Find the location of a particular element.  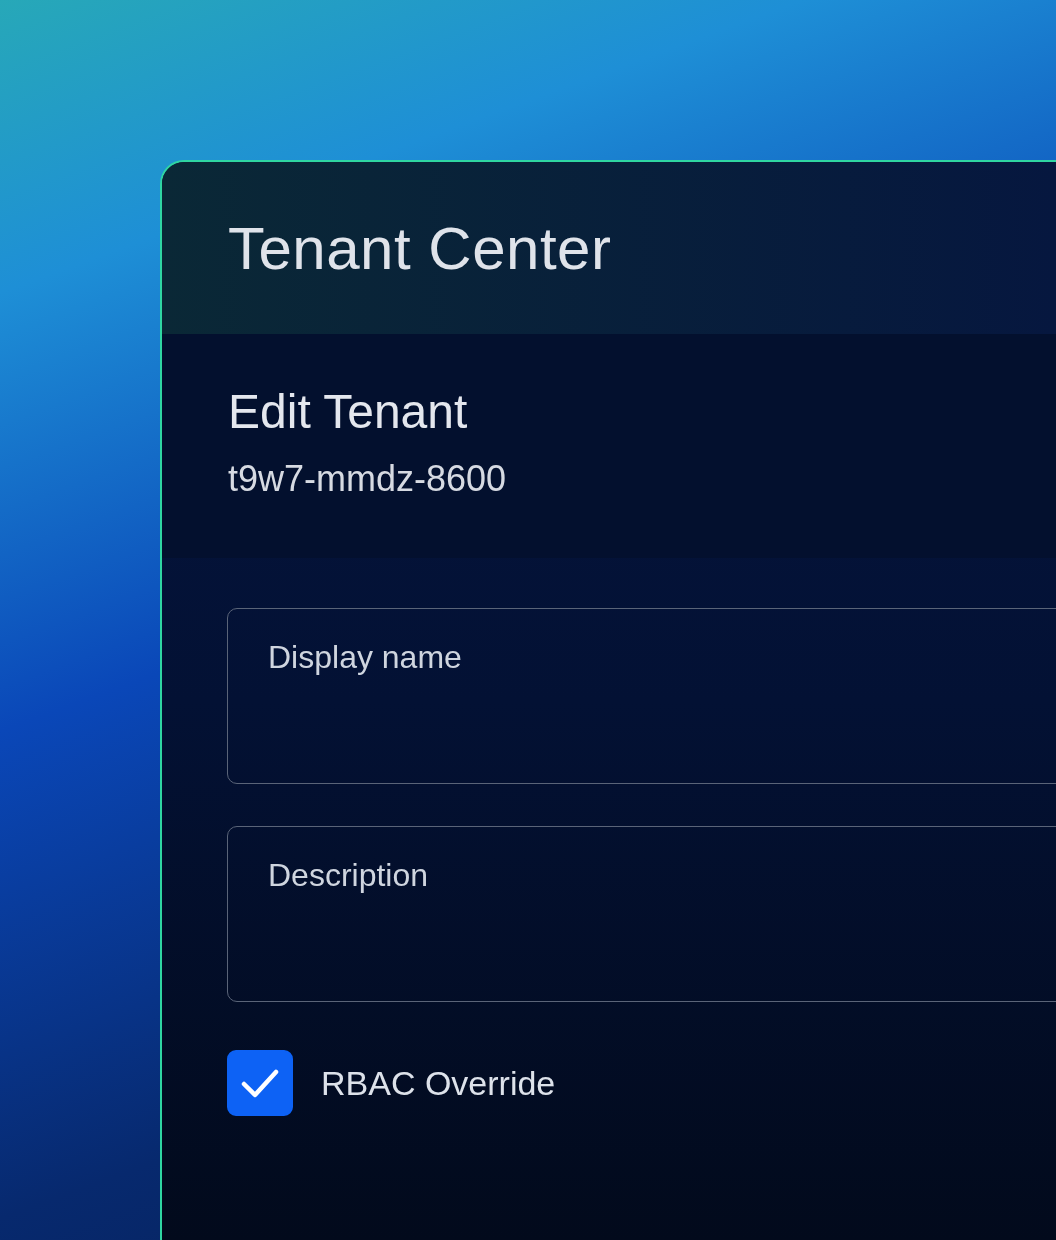

check-icon is located at coordinates (260, 1083).